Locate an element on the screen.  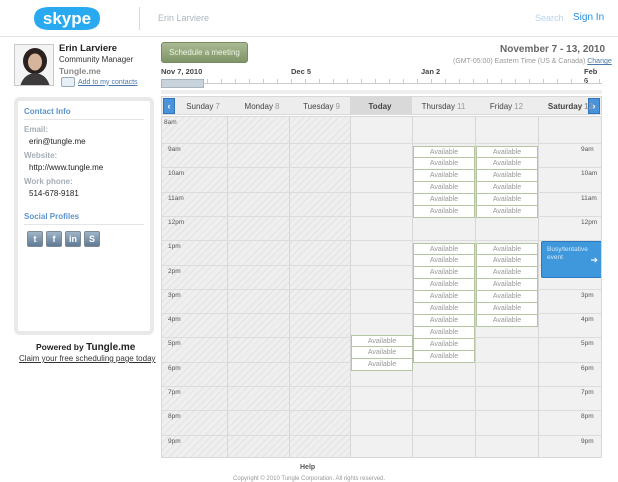
owner-name: Erin Larviere is located at coordinates (184, 18).